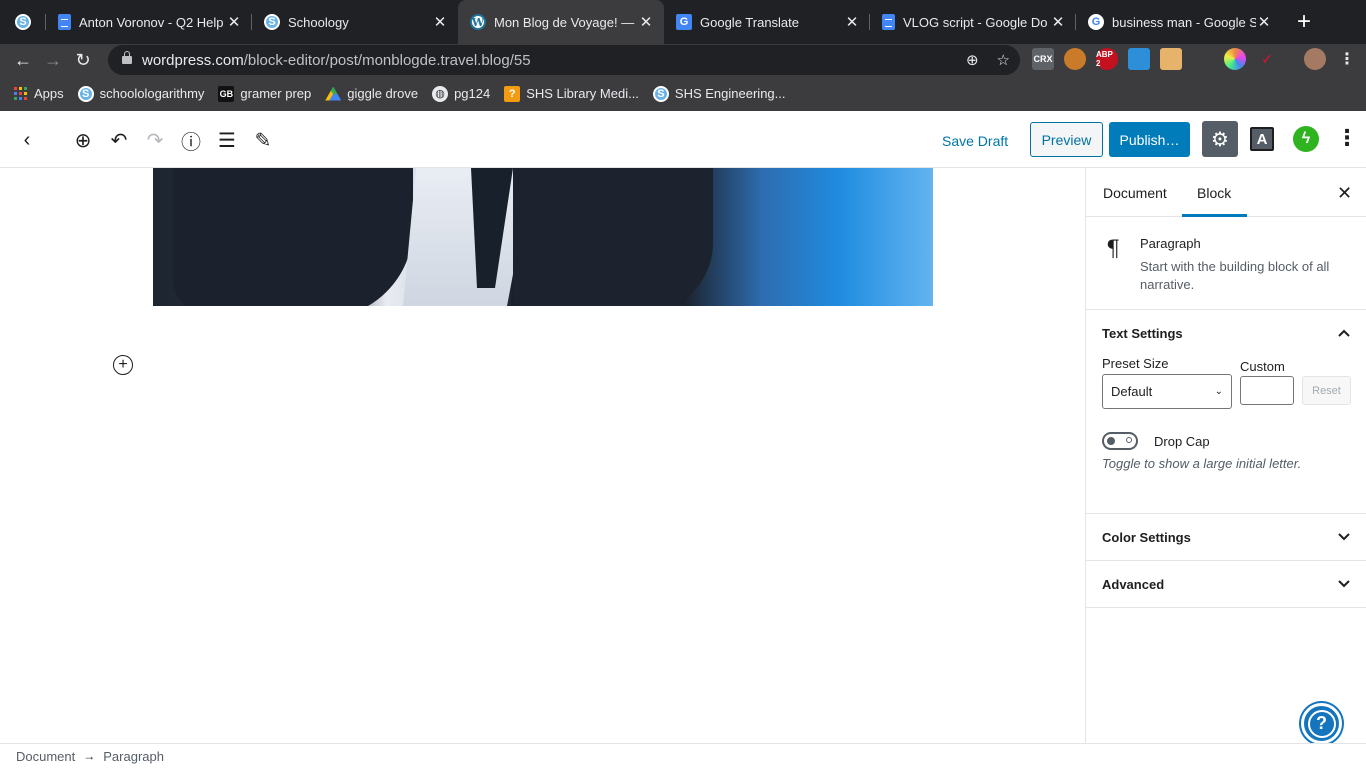  I want to click on text-settings-toggle: Text Settings, so click(1226, 333).